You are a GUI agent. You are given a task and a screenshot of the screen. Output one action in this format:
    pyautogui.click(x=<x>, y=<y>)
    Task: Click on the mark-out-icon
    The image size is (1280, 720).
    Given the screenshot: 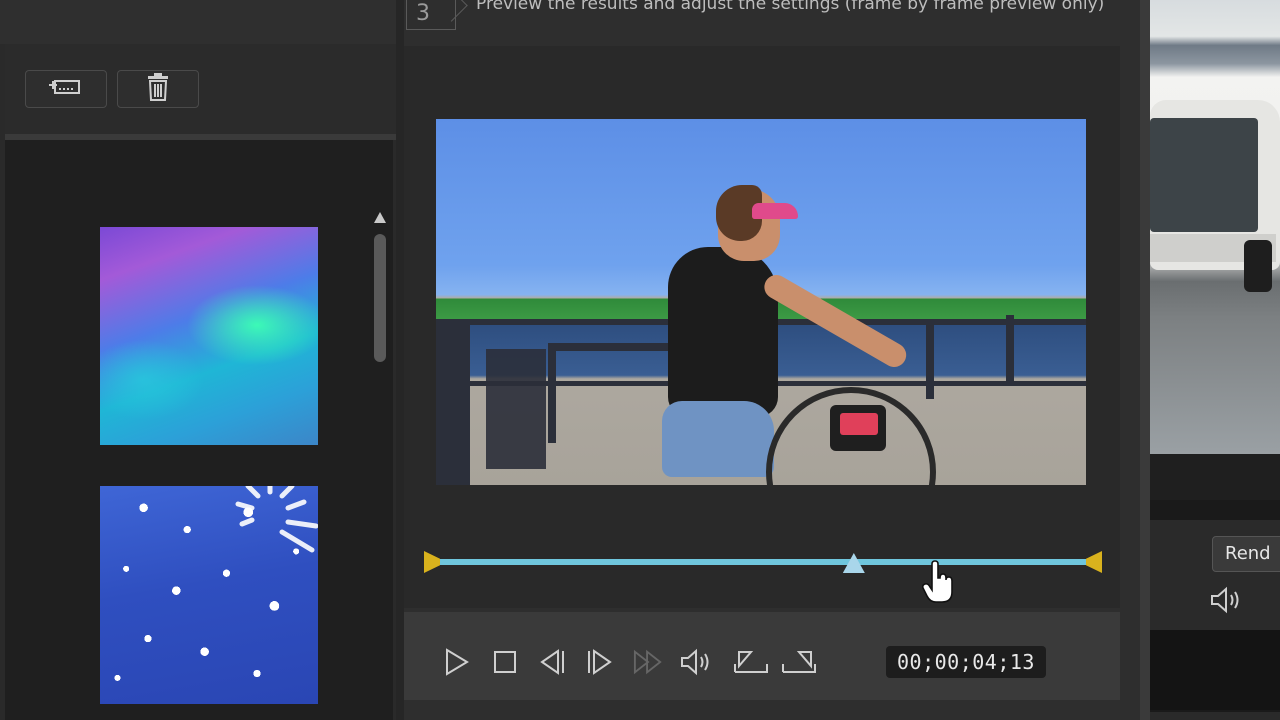 What is the action you would take?
    pyautogui.click(x=799, y=662)
    